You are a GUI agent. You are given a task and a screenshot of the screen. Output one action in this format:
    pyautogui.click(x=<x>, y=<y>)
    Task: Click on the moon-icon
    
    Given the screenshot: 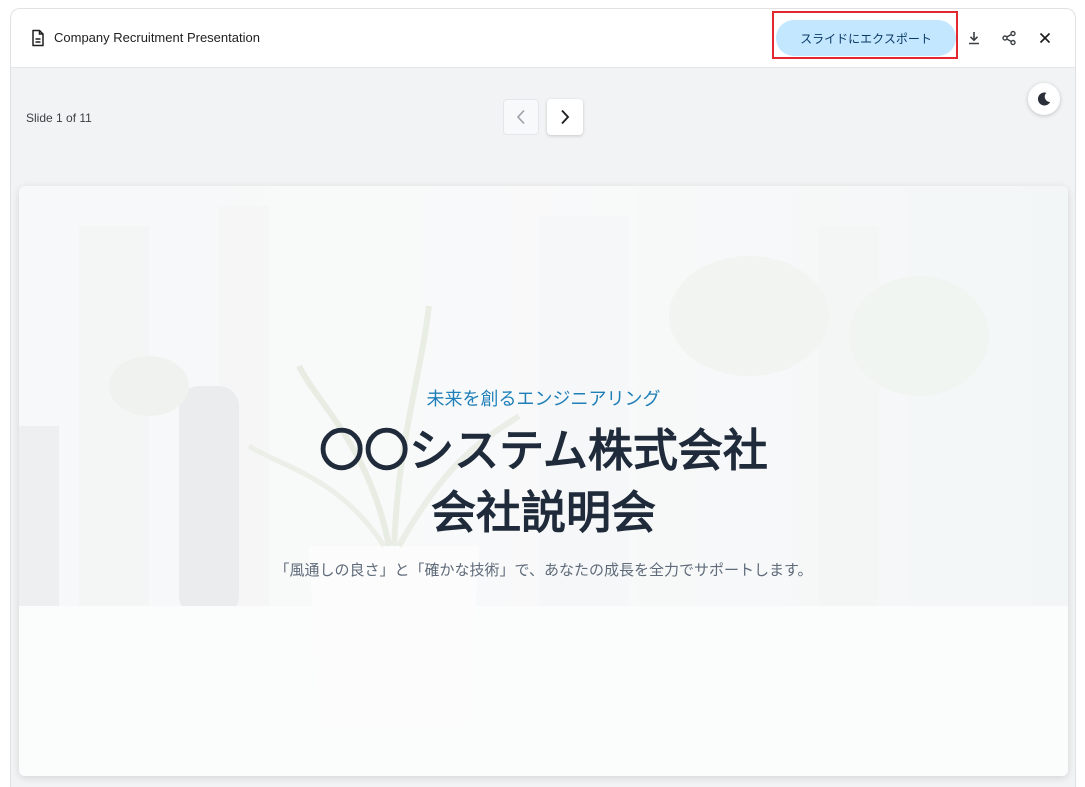 What is the action you would take?
    pyautogui.click(x=1044, y=99)
    